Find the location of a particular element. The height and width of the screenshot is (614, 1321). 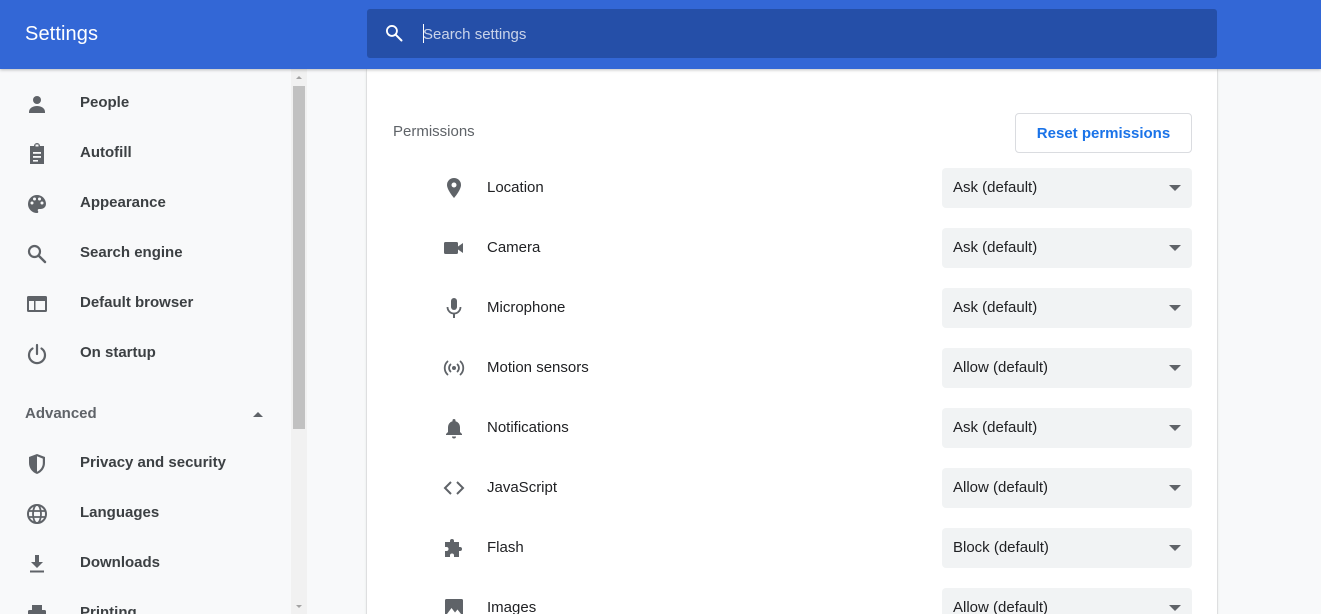

search-input is located at coordinates (803, 34).